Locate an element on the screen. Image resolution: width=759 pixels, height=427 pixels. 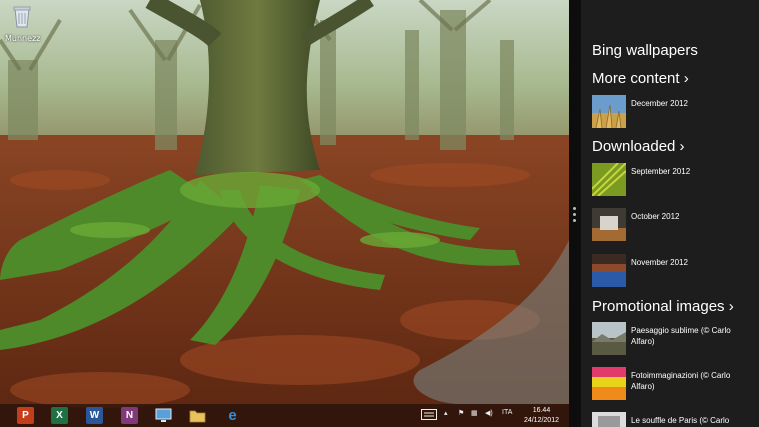
recycle-bin-icon is located at coordinates (22, 17).